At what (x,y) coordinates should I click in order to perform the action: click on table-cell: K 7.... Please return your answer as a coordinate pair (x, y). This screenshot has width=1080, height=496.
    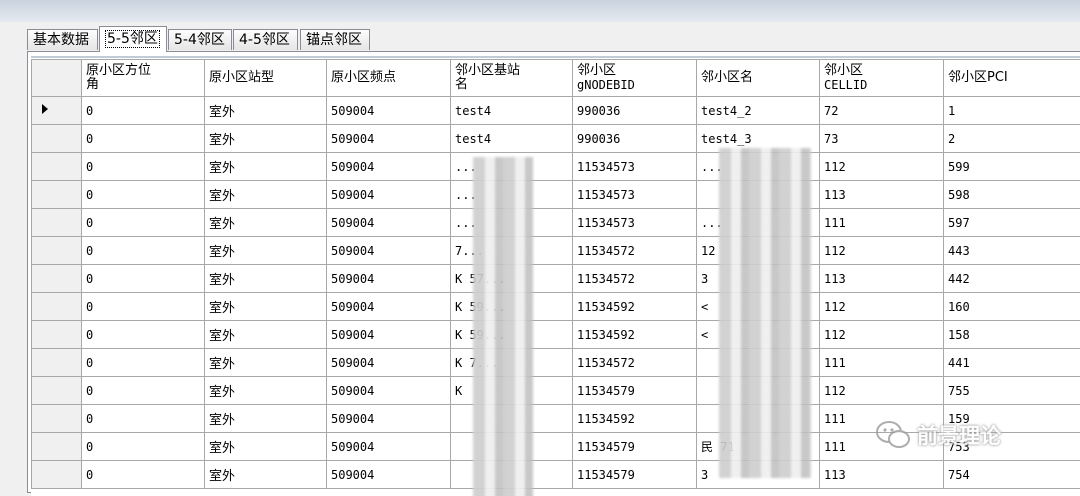
    Looking at the image, I should click on (512, 363).